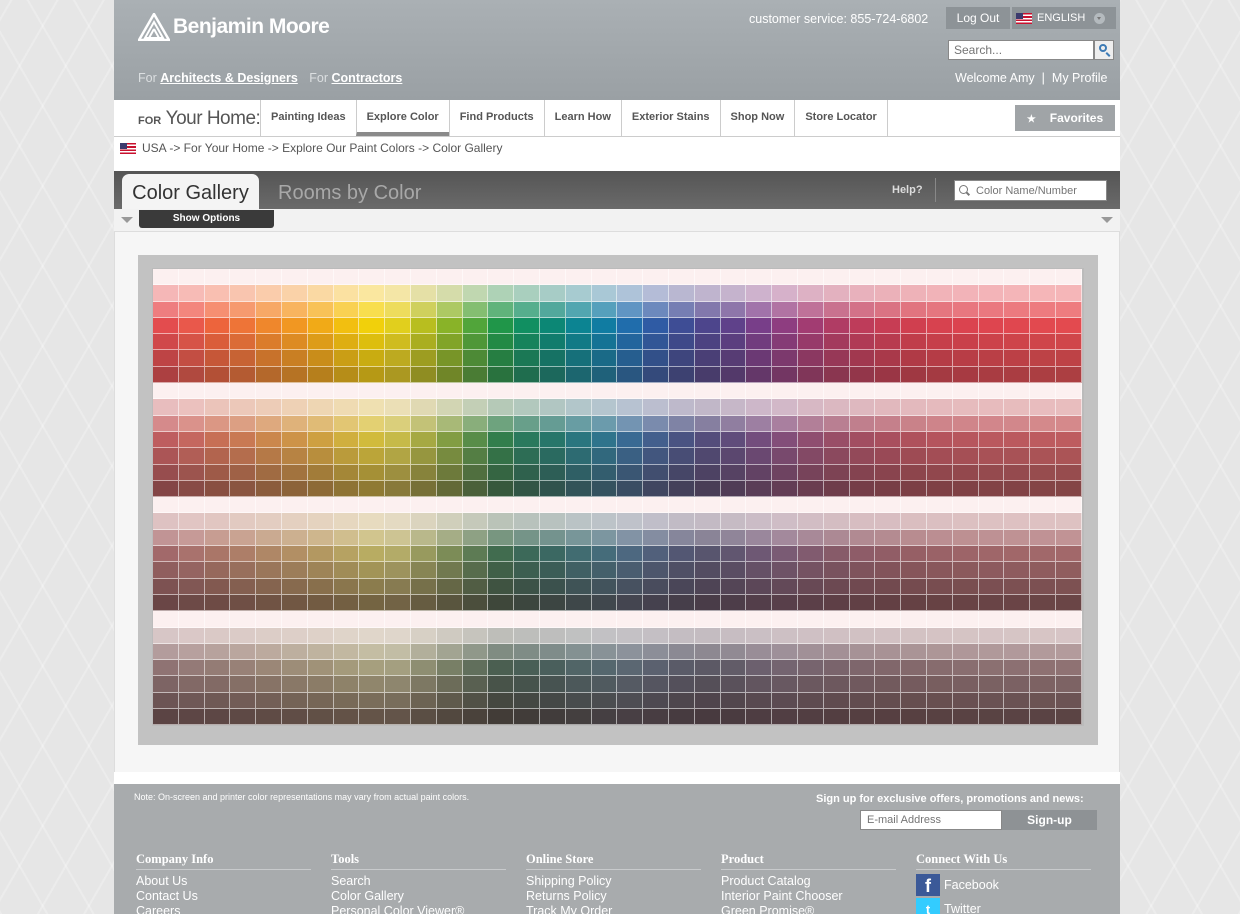 Image resolution: width=1240 pixels, height=914 pixels. What do you see at coordinates (223, 909) in the screenshot?
I see `footer-link-careers: Careers` at bounding box center [223, 909].